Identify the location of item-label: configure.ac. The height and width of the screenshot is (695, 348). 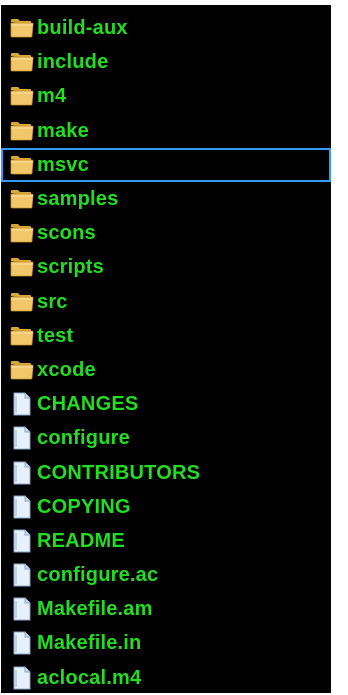
(98, 575).